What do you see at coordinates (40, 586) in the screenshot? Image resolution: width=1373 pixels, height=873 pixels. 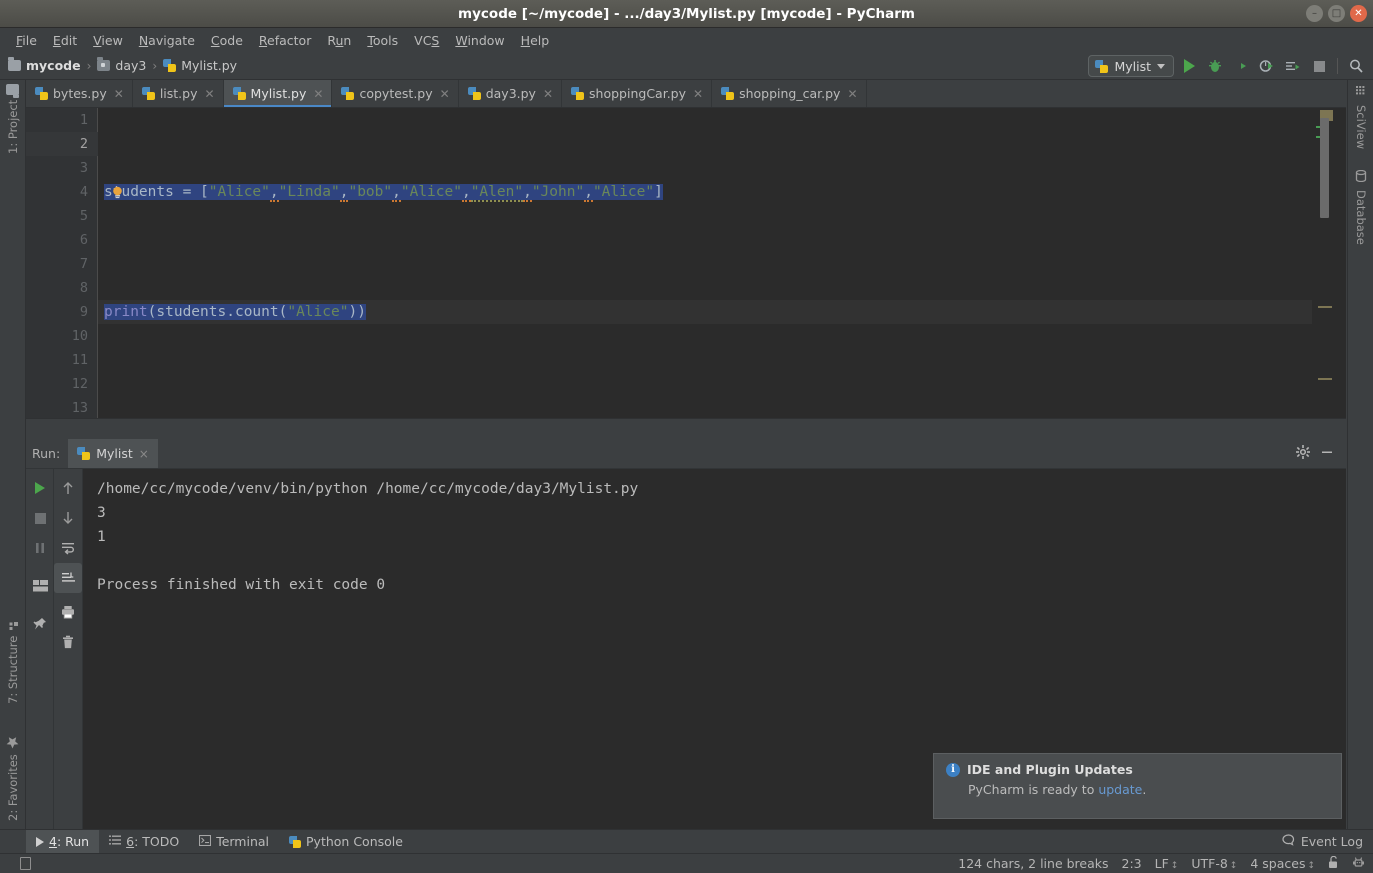 I see `layout-button` at bounding box center [40, 586].